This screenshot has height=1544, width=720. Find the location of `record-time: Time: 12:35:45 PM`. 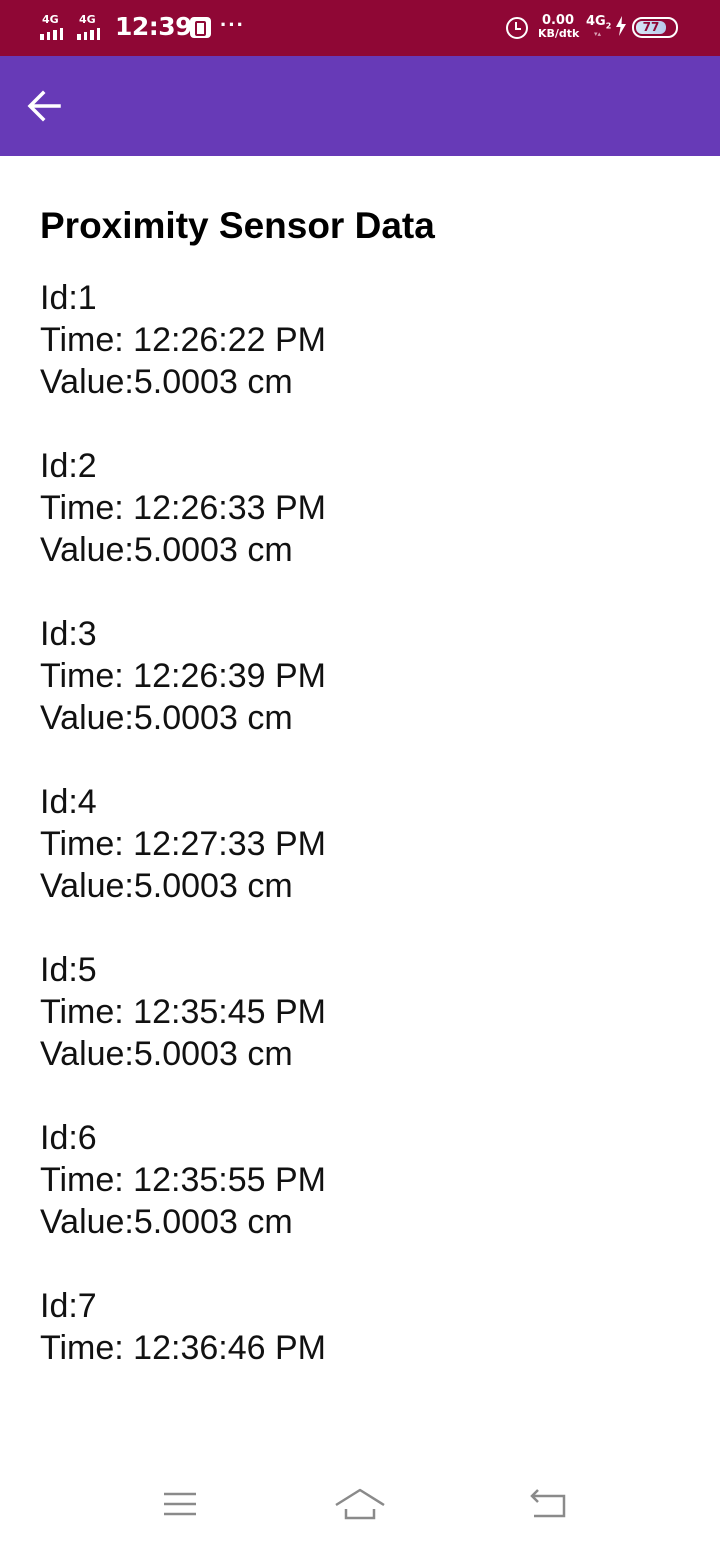

record-time: Time: 12:35:45 PM is located at coordinates (183, 1012).